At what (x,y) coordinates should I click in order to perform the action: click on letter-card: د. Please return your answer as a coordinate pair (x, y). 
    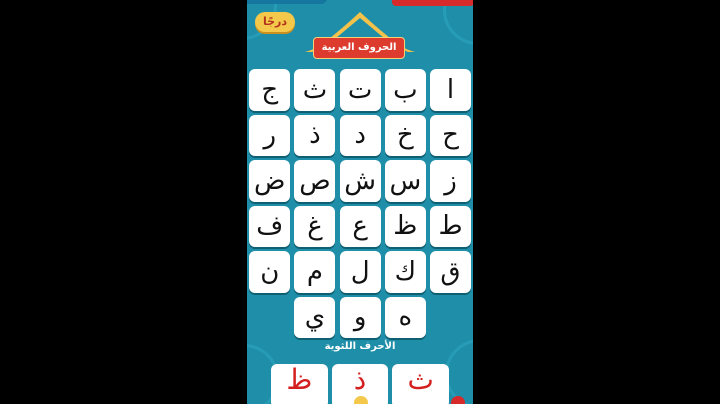
    Looking at the image, I should click on (360, 135).